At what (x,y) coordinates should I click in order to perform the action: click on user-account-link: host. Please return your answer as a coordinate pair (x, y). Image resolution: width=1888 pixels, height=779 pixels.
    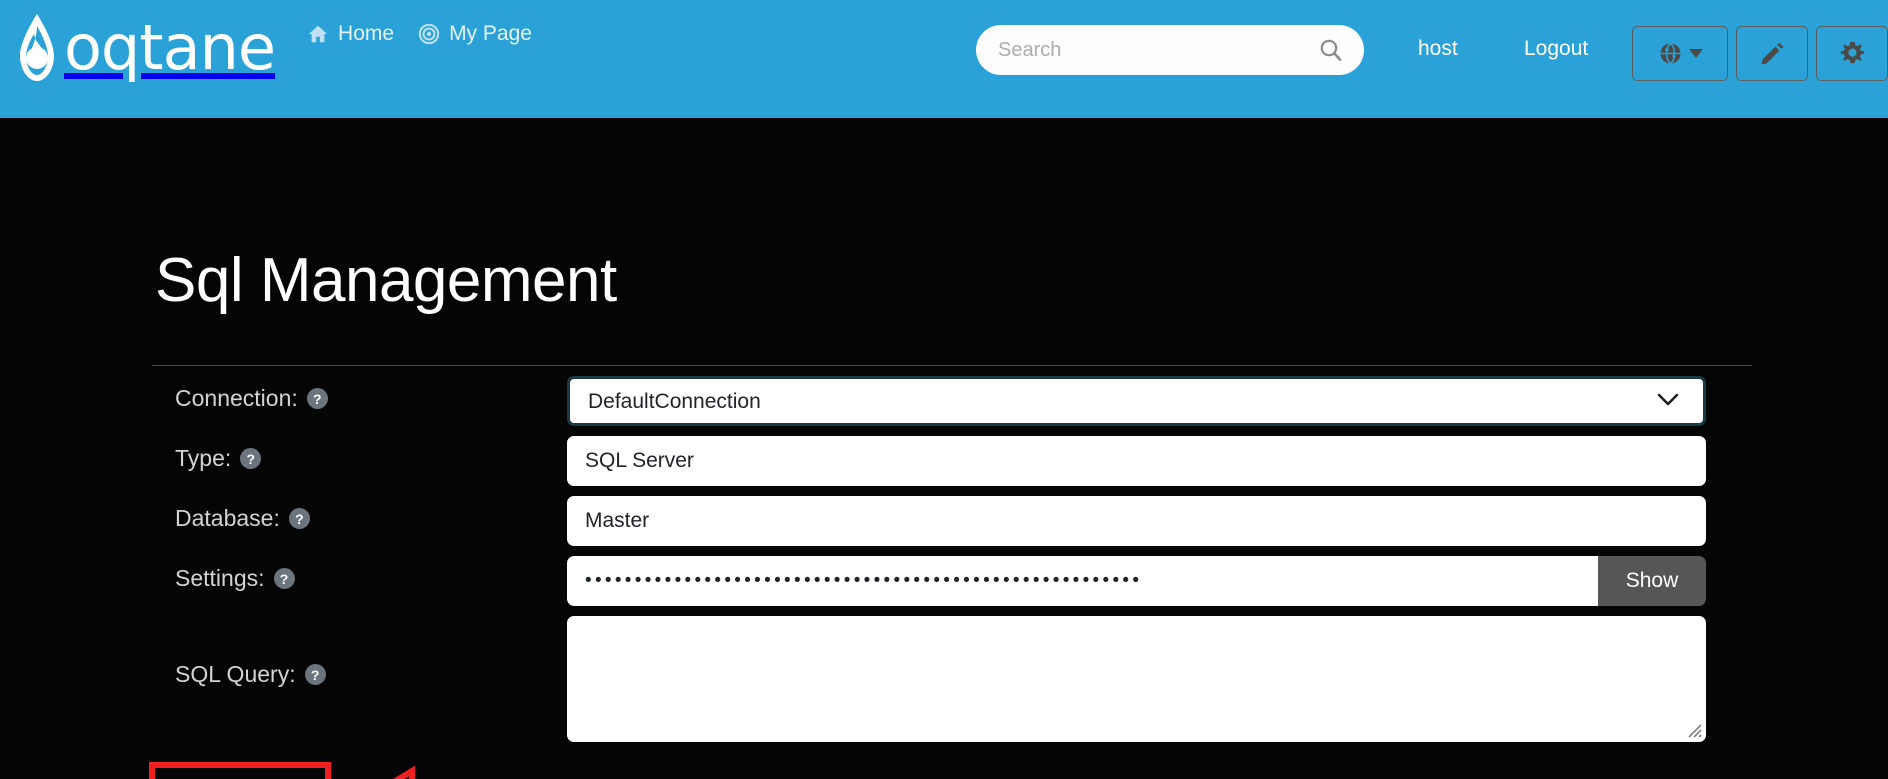
    Looking at the image, I should click on (1438, 49).